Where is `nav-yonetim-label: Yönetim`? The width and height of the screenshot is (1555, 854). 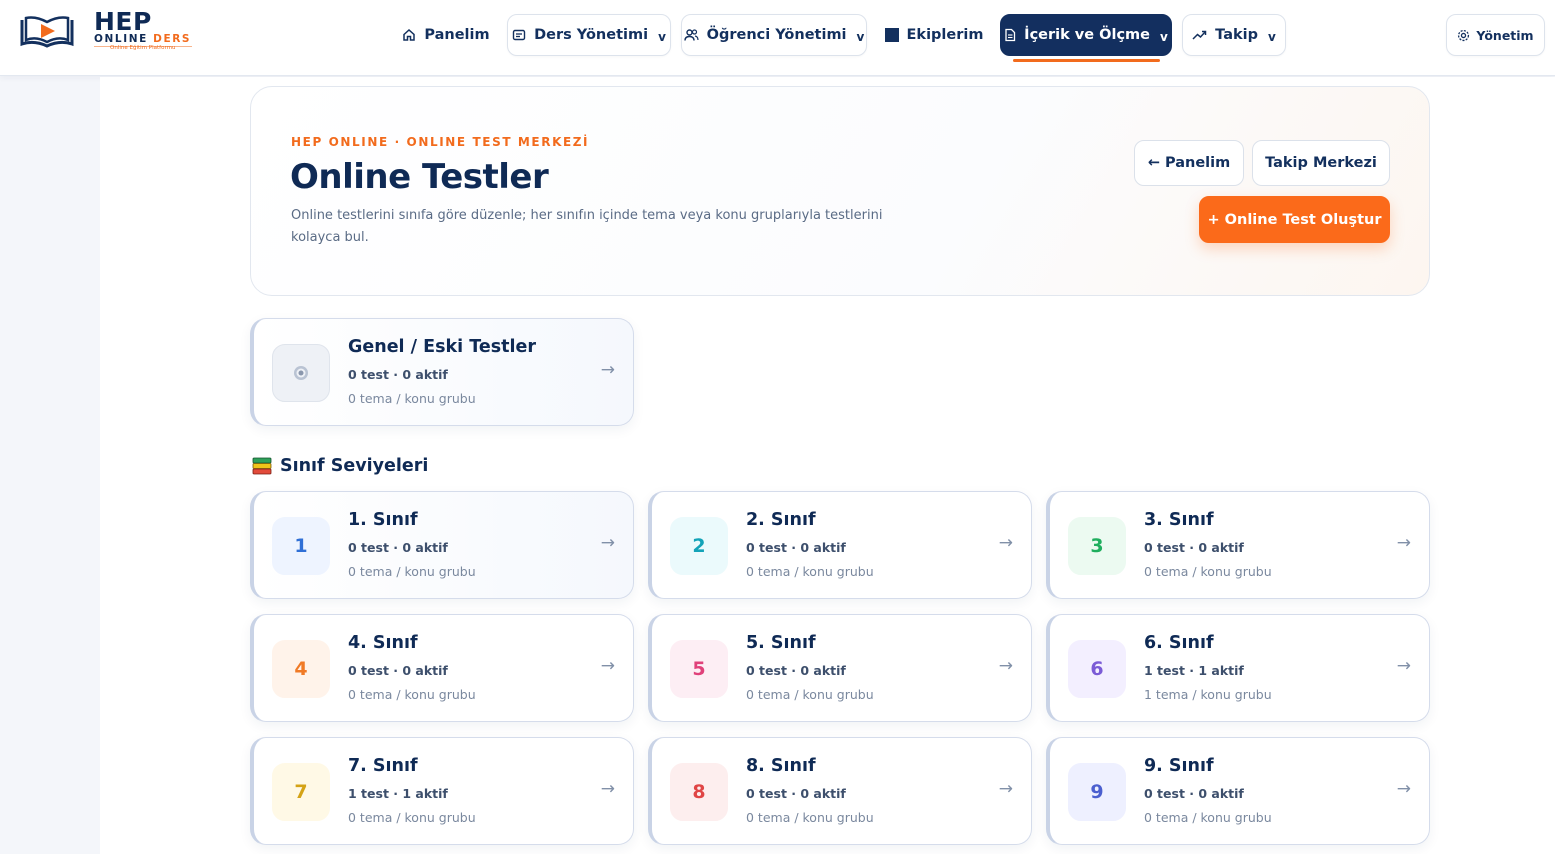 nav-yonetim-label: Yönetim is located at coordinates (1505, 35).